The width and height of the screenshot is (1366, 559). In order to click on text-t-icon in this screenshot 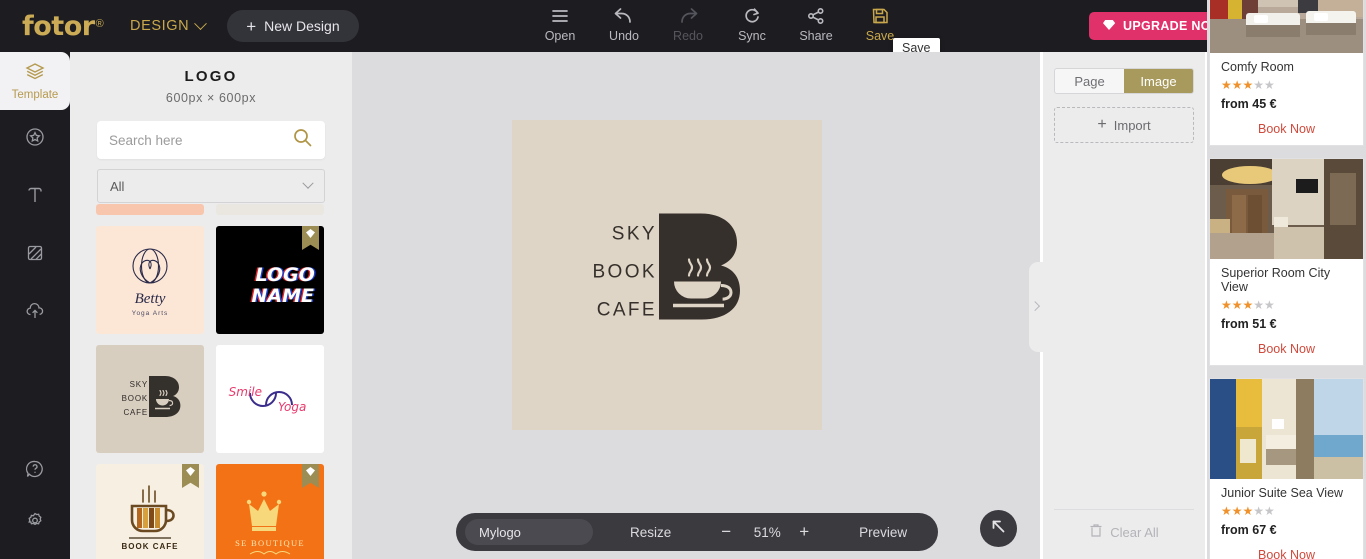, I will do `click(35, 197)`.